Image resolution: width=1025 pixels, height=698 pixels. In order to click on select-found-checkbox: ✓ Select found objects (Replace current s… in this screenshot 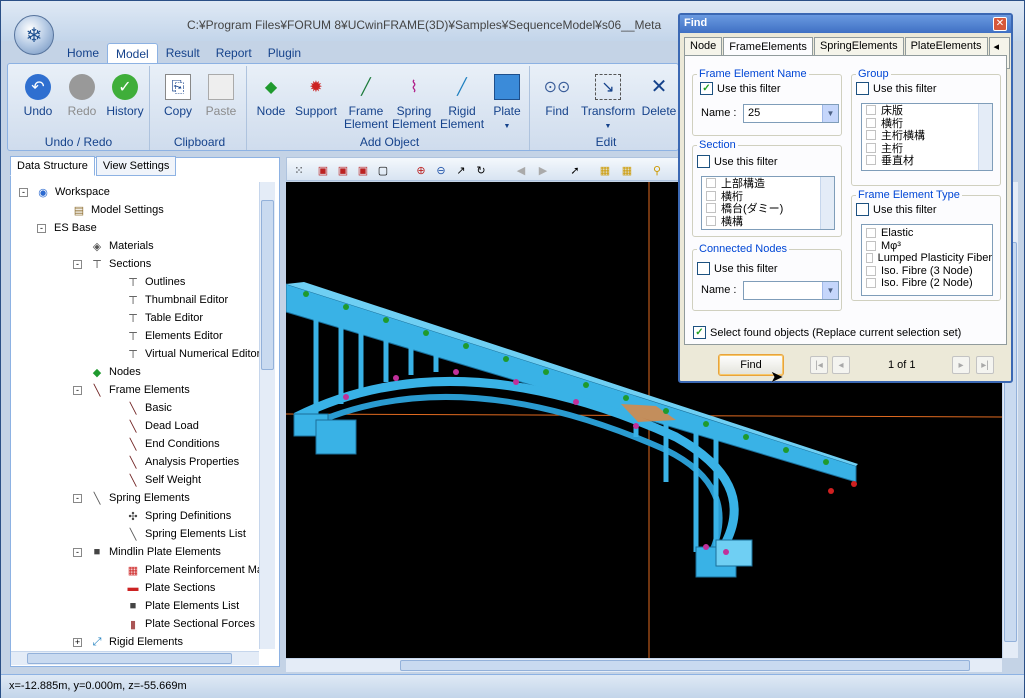, I will do `click(827, 332)`.